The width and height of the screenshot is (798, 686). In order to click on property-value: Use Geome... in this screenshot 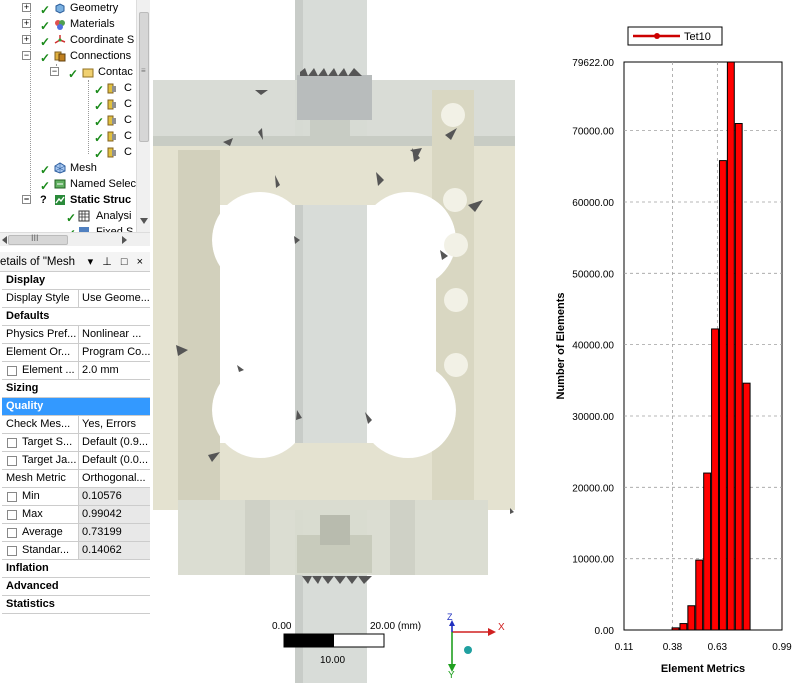, I will do `click(114, 298)`.